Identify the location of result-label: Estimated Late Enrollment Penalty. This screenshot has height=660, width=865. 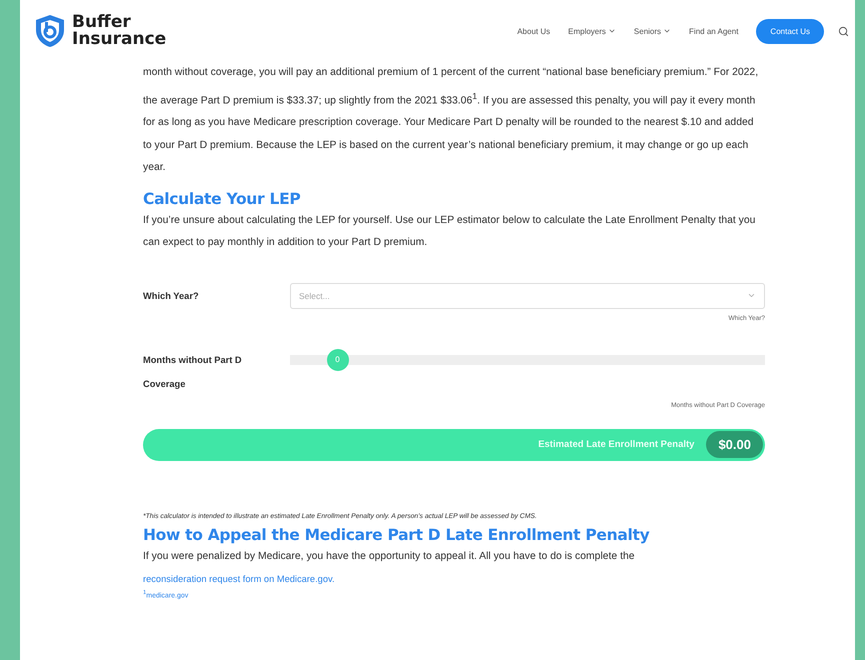
(616, 444).